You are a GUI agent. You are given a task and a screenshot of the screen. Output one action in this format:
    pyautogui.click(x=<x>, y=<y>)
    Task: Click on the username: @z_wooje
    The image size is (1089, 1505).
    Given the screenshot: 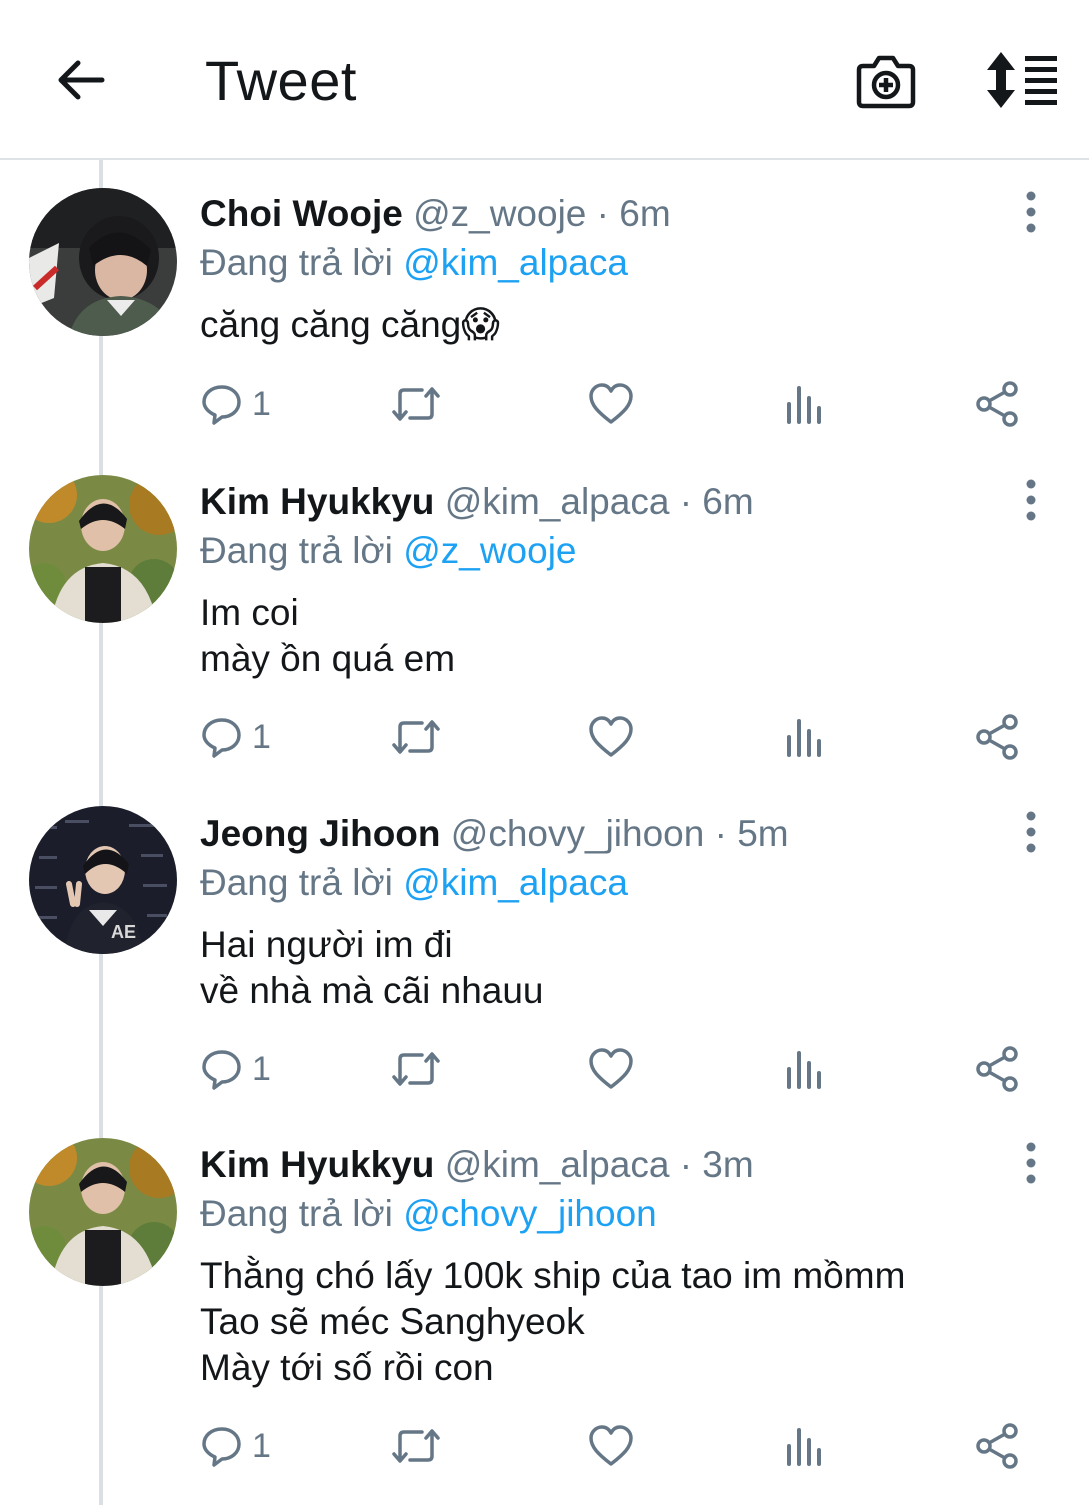 What is the action you would take?
    pyautogui.click(x=499, y=213)
    